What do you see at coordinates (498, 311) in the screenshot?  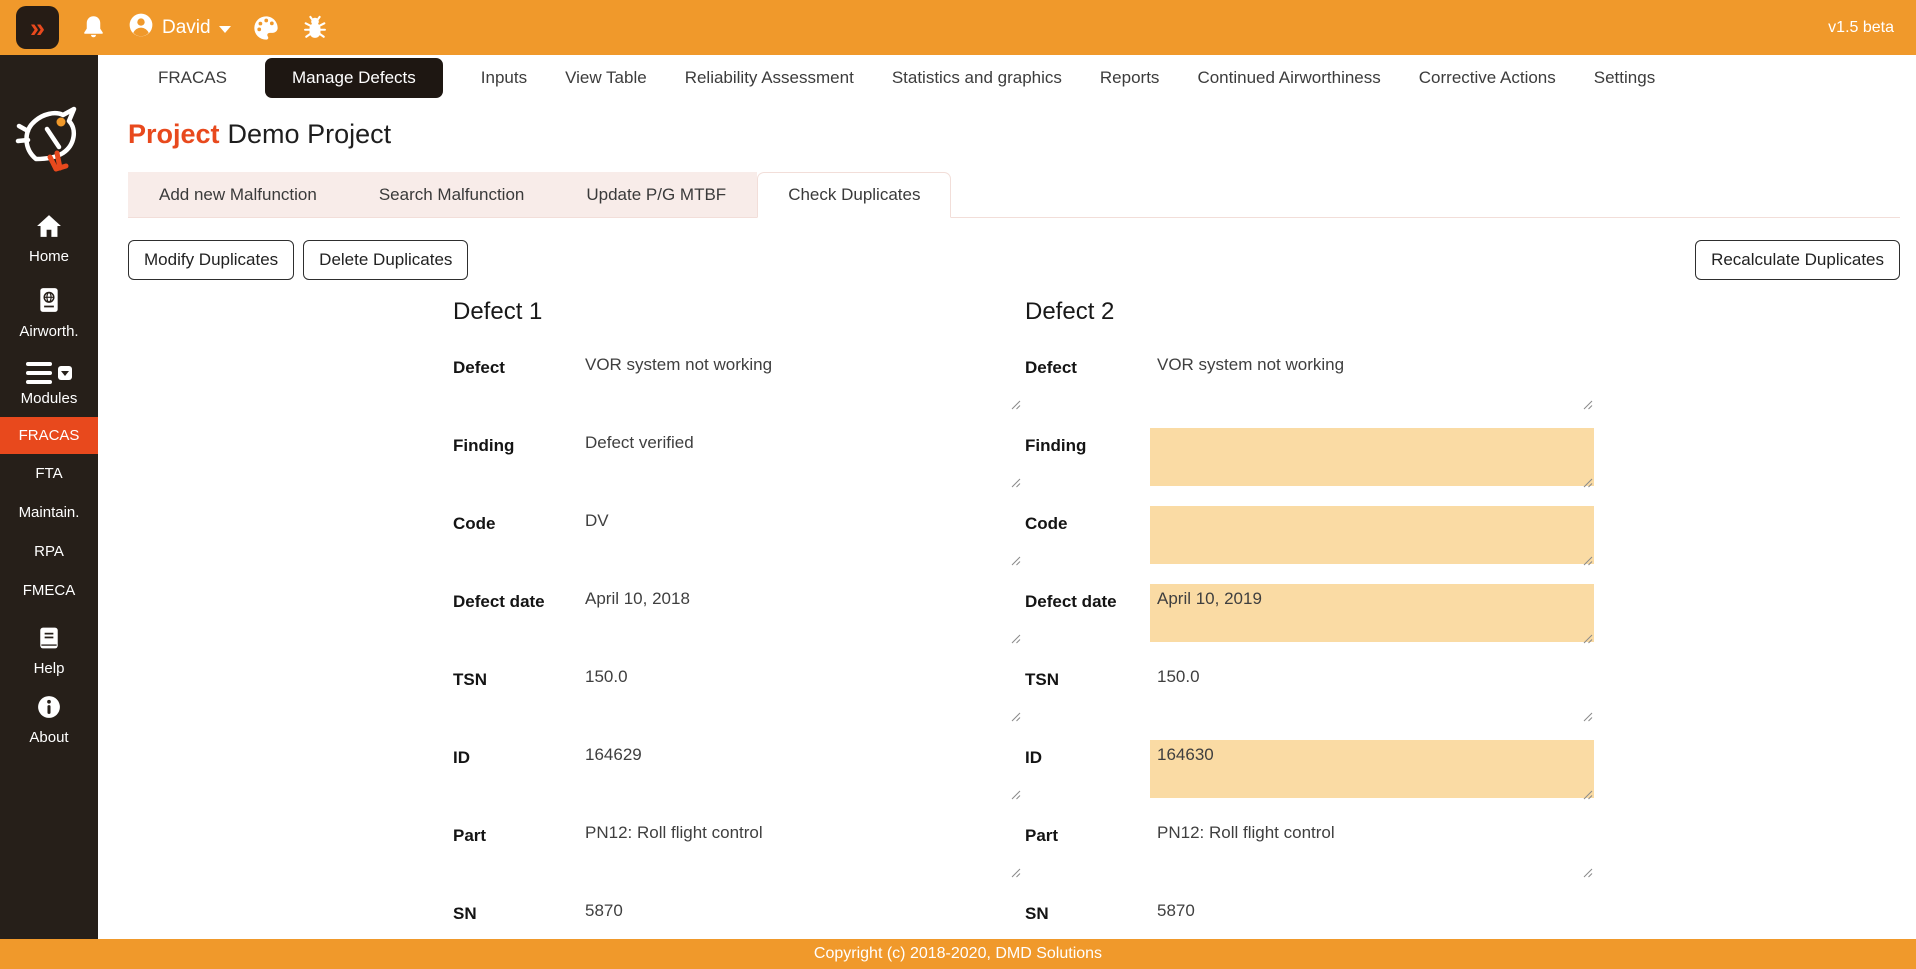 I see `defect1-header: Defect 1` at bounding box center [498, 311].